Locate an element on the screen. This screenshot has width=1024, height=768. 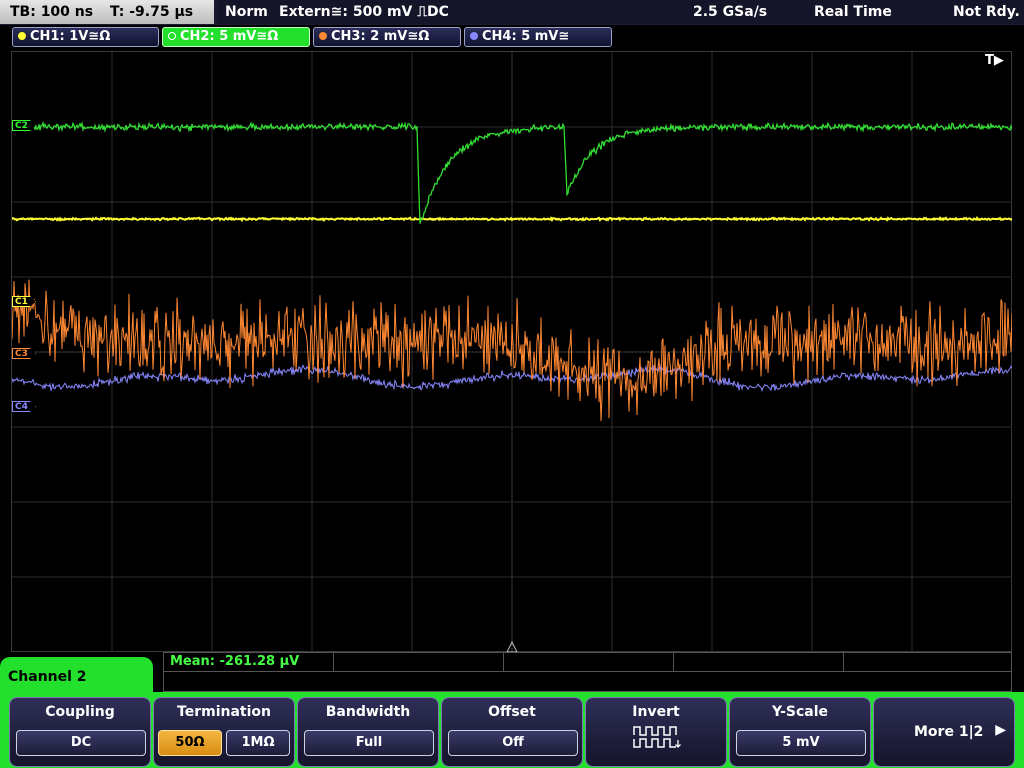
termination-softkey: Termination 50Ω 1MΩ is located at coordinates (224, 732).